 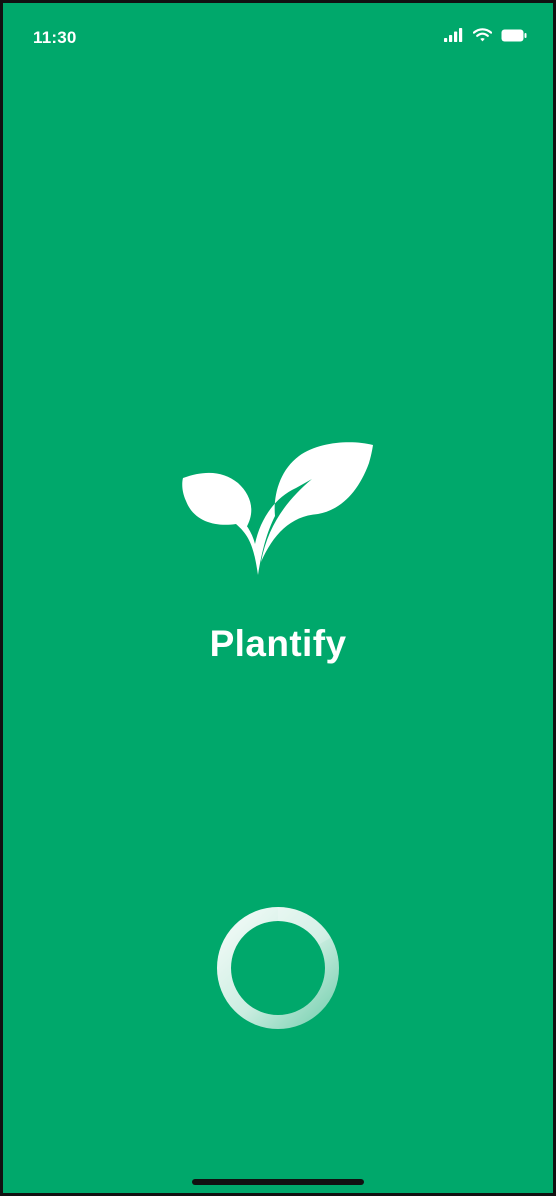 I want to click on status-icons, so click(x=485, y=35).